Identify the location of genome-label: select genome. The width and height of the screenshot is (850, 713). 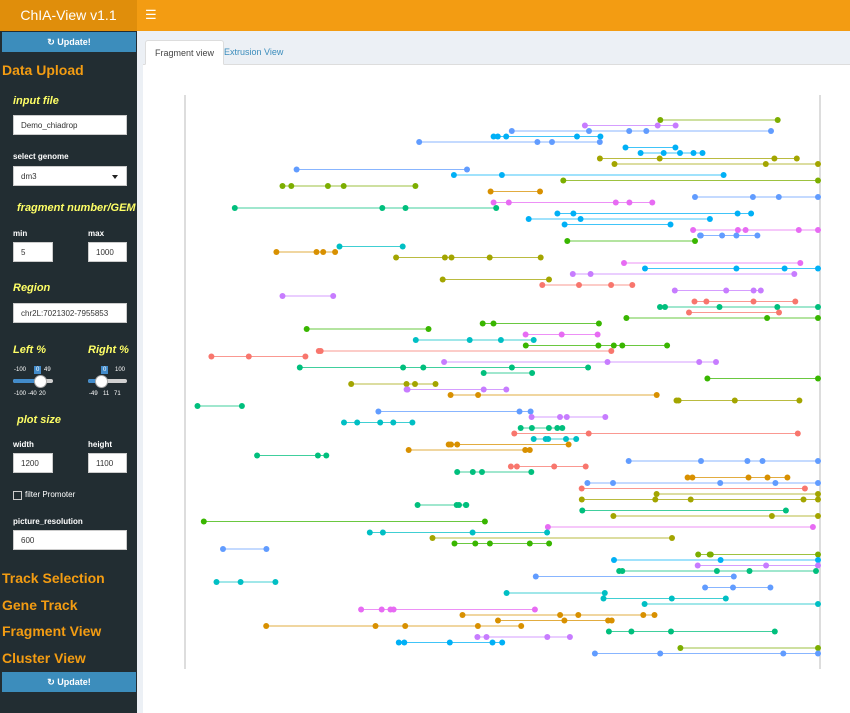
(41, 156).